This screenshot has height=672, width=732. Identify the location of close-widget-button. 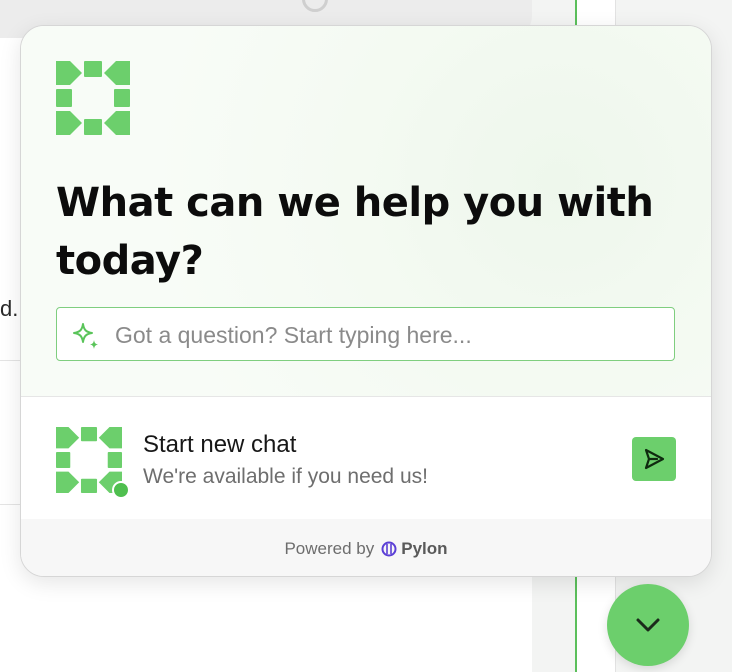
(648, 625).